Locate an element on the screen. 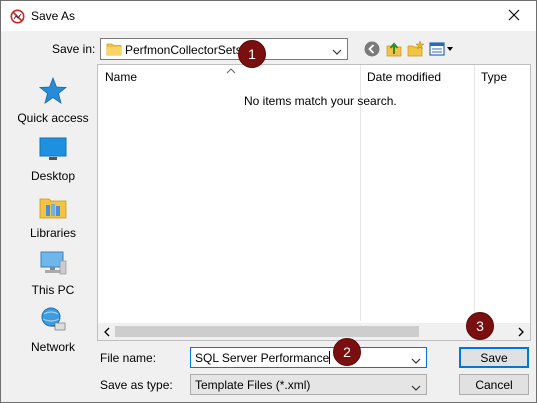  close-button is located at coordinates (514, 16).